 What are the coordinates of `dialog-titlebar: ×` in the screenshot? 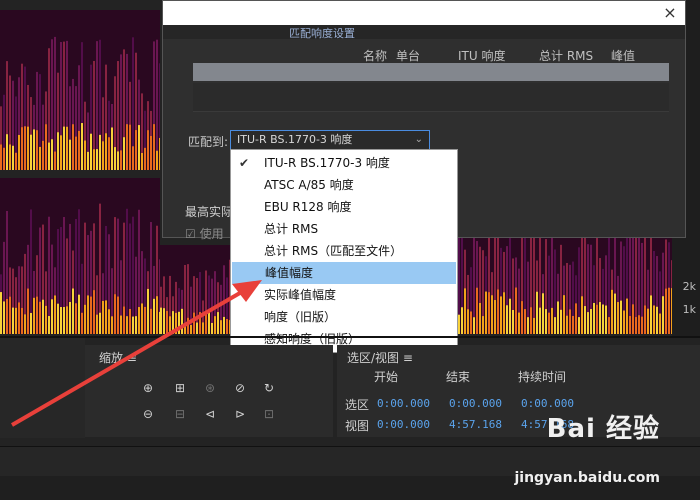 It's located at (424, 13).